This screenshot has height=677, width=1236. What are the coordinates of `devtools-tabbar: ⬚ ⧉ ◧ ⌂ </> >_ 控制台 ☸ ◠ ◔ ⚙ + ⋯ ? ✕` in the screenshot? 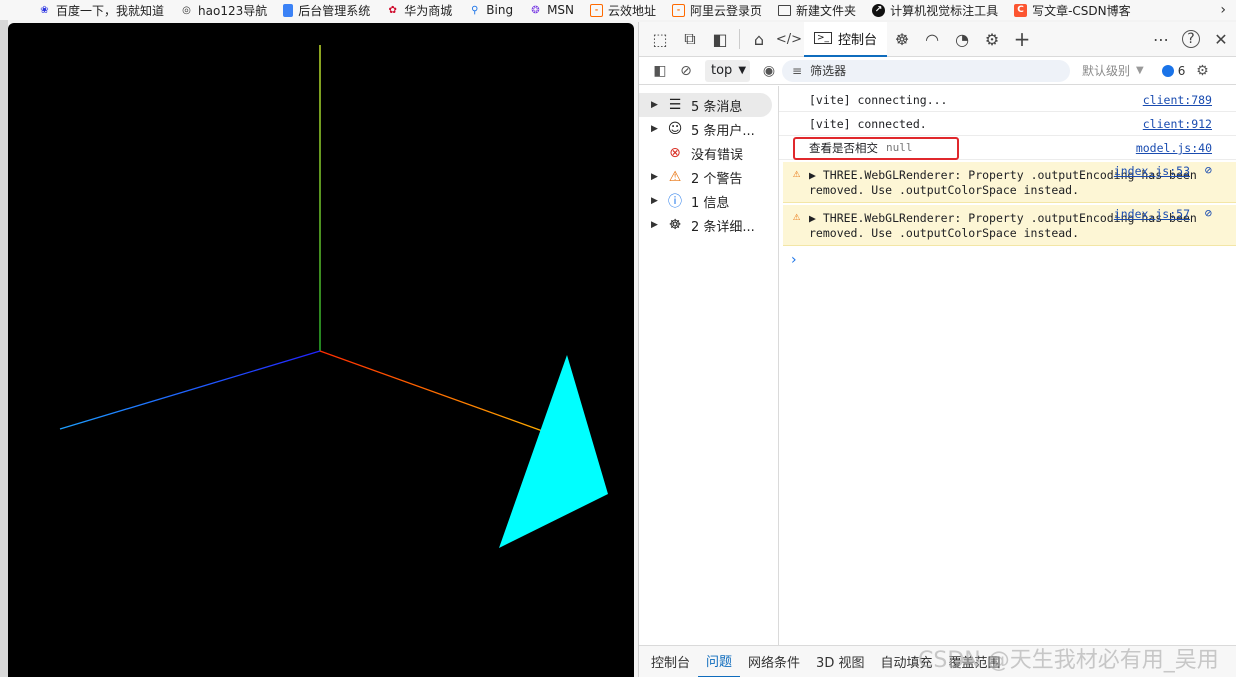 It's located at (937, 39).